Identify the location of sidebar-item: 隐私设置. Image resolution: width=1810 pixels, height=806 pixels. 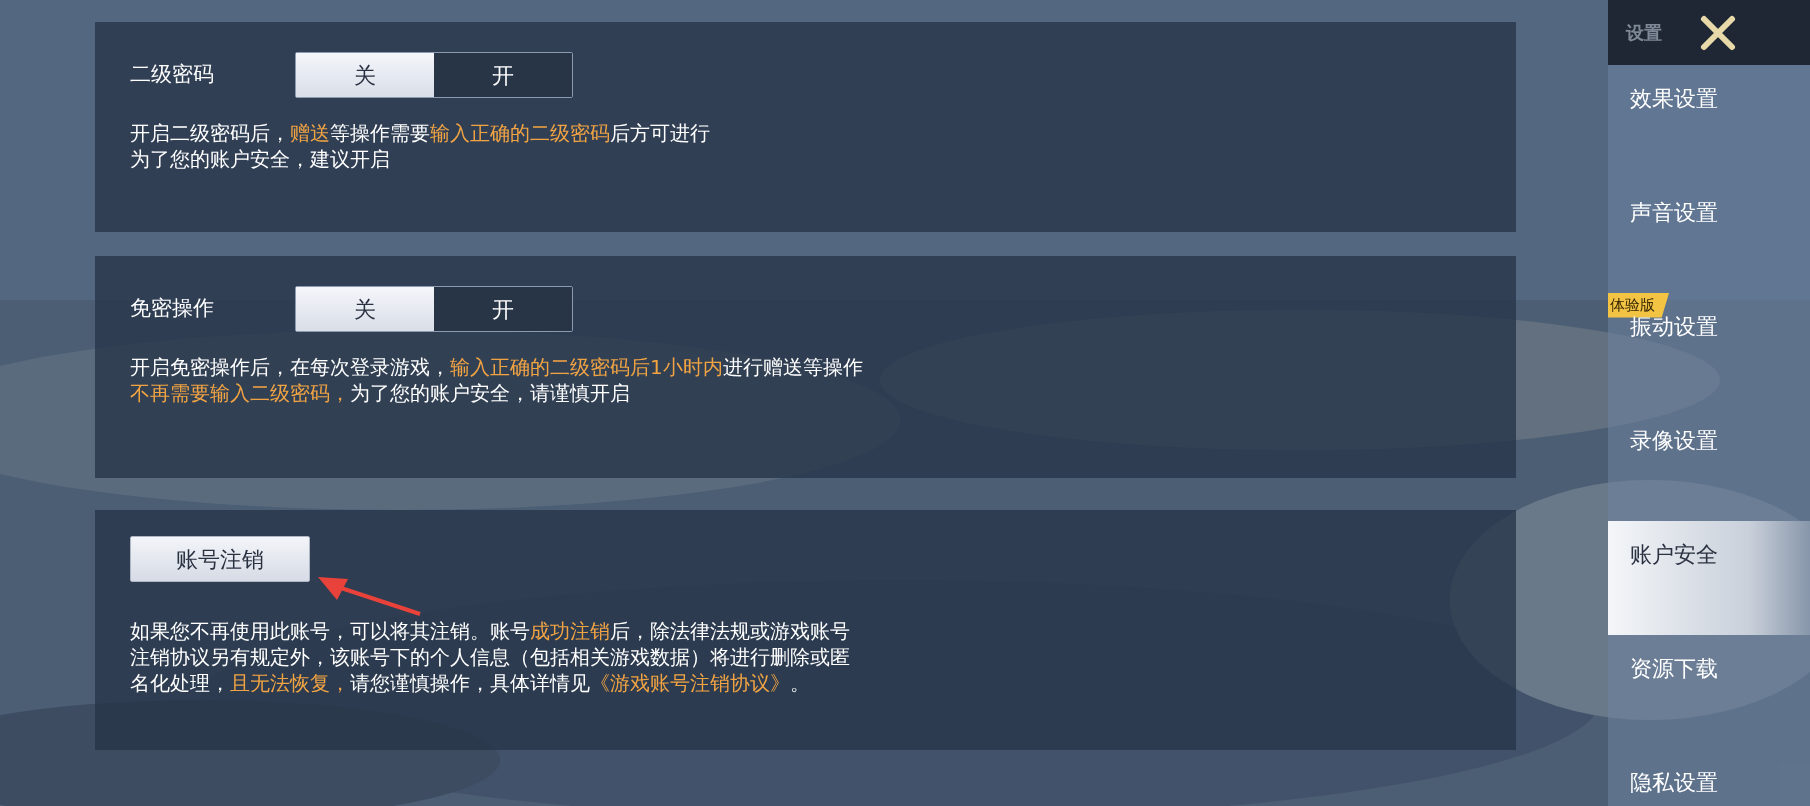
(1709, 777).